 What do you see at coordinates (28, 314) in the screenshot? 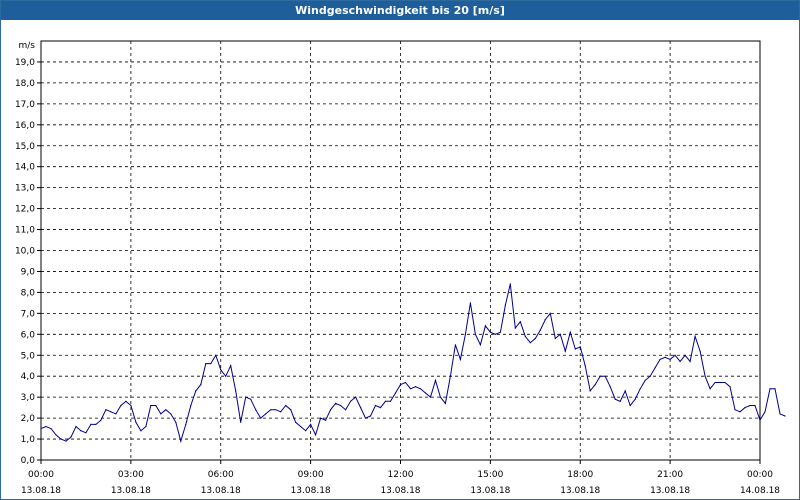
I see `y-tick-label: 7,0` at bounding box center [28, 314].